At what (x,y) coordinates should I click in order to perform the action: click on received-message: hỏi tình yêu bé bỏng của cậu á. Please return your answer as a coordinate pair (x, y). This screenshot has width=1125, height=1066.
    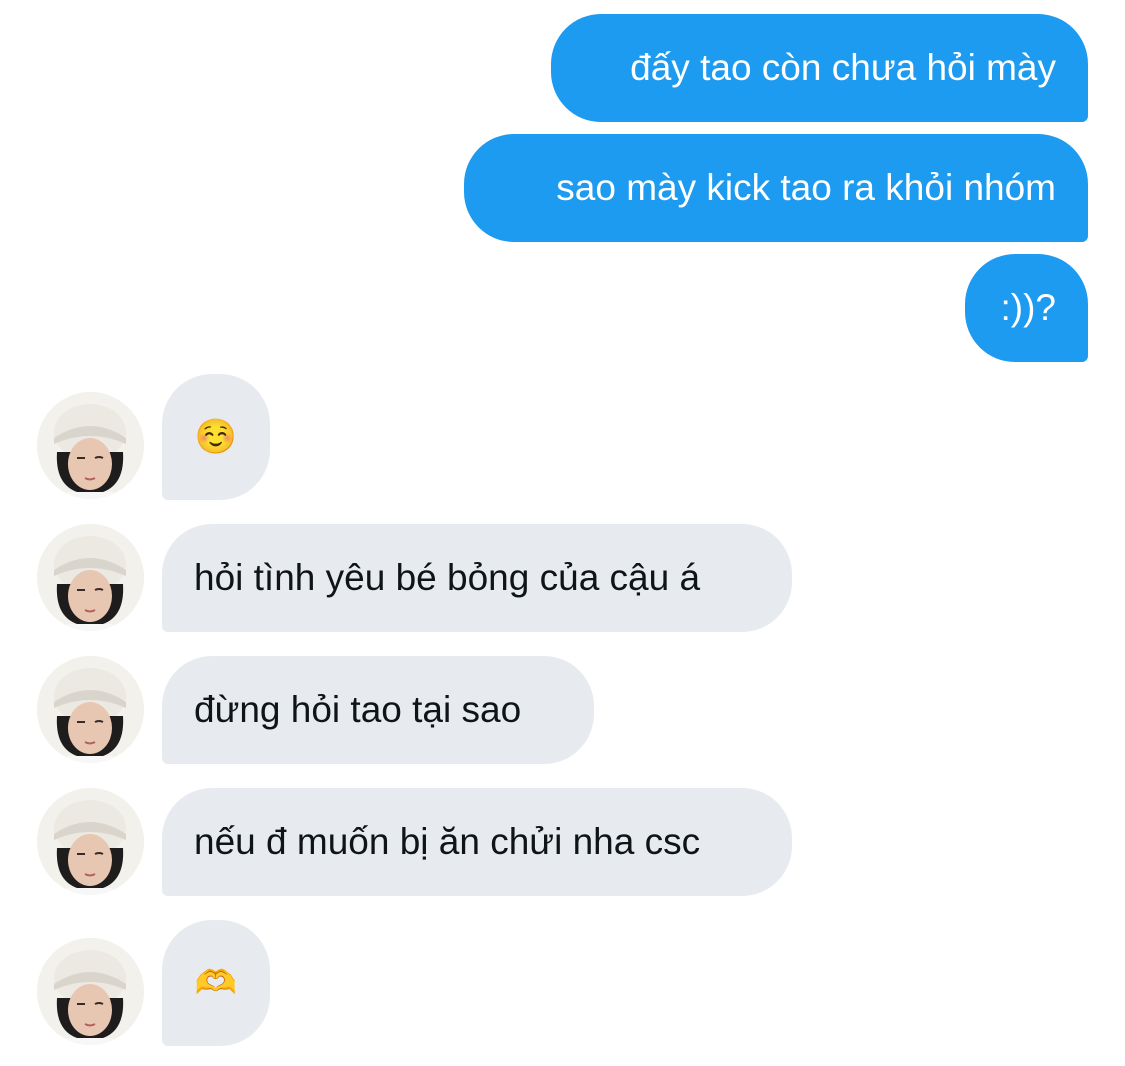
    Looking at the image, I should click on (477, 578).